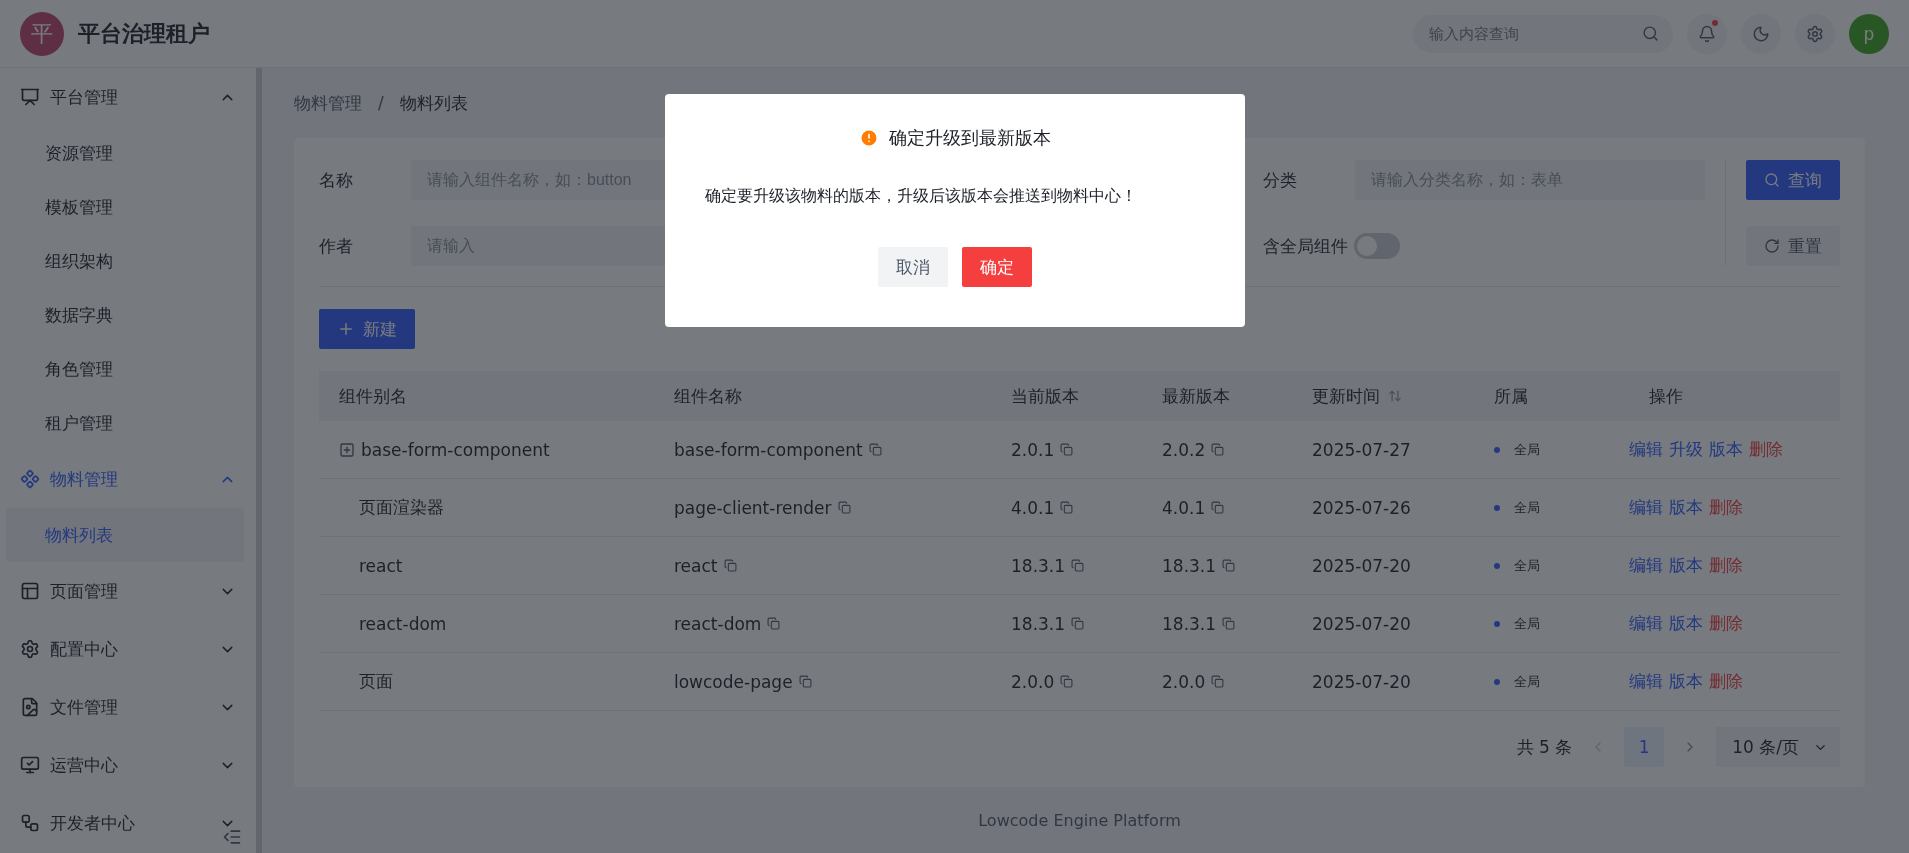  I want to click on reset-button: 重置, so click(1793, 246).